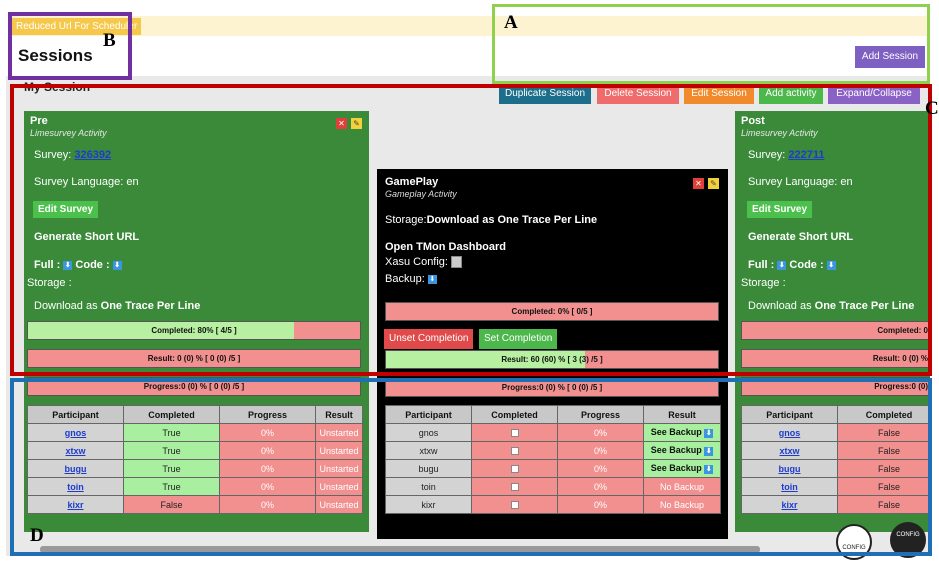 The image size is (939, 570). Describe the element at coordinates (109, 40) in the screenshot. I see `annotation-label-b: B` at that location.